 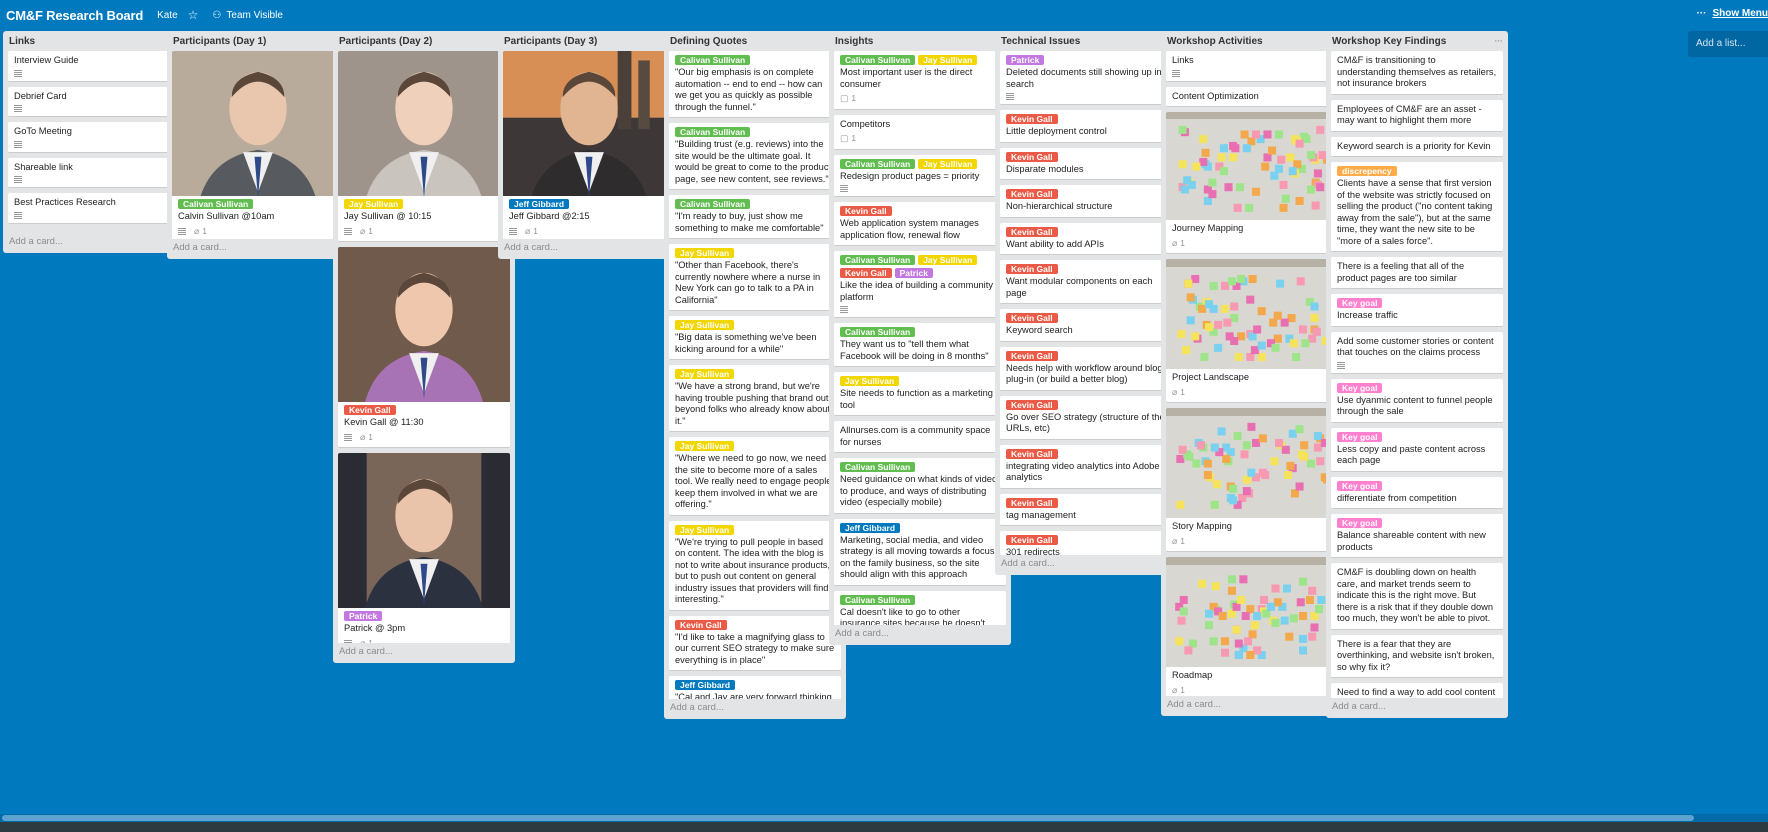 I want to click on list-title: Participants (Day 3), so click(x=550, y=41).